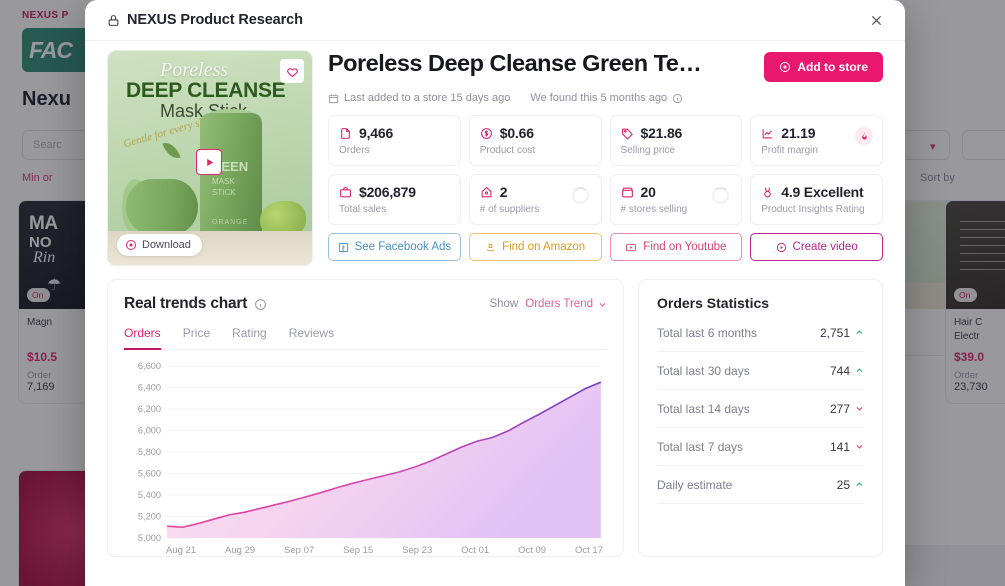  What do you see at coordinates (365, 338) in the screenshot?
I see `trends-tabs: Orders Price Rating Reviews` at bounding box center [365, 338].